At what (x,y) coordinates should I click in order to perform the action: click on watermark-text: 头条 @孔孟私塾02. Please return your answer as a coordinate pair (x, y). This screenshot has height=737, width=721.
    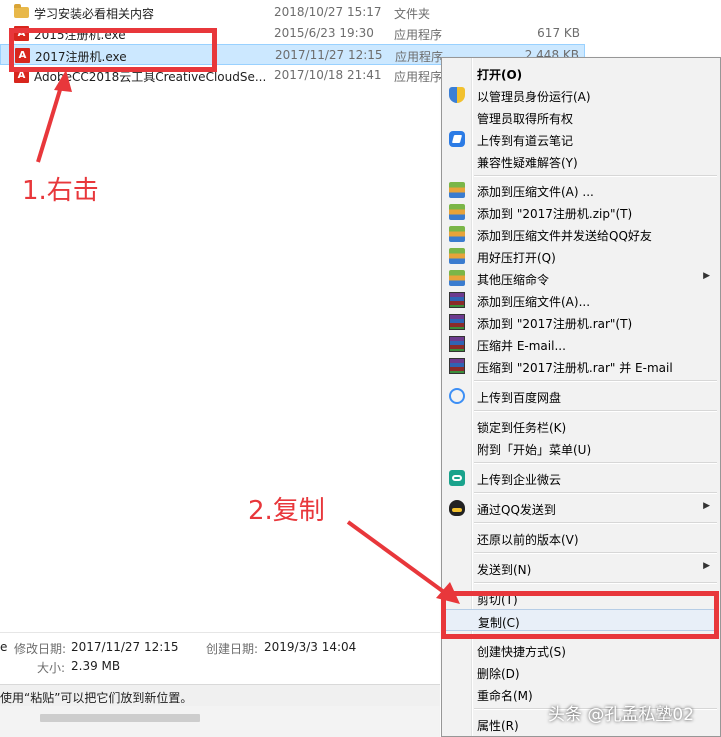
    Looking at the image, I should click on (621, 715).